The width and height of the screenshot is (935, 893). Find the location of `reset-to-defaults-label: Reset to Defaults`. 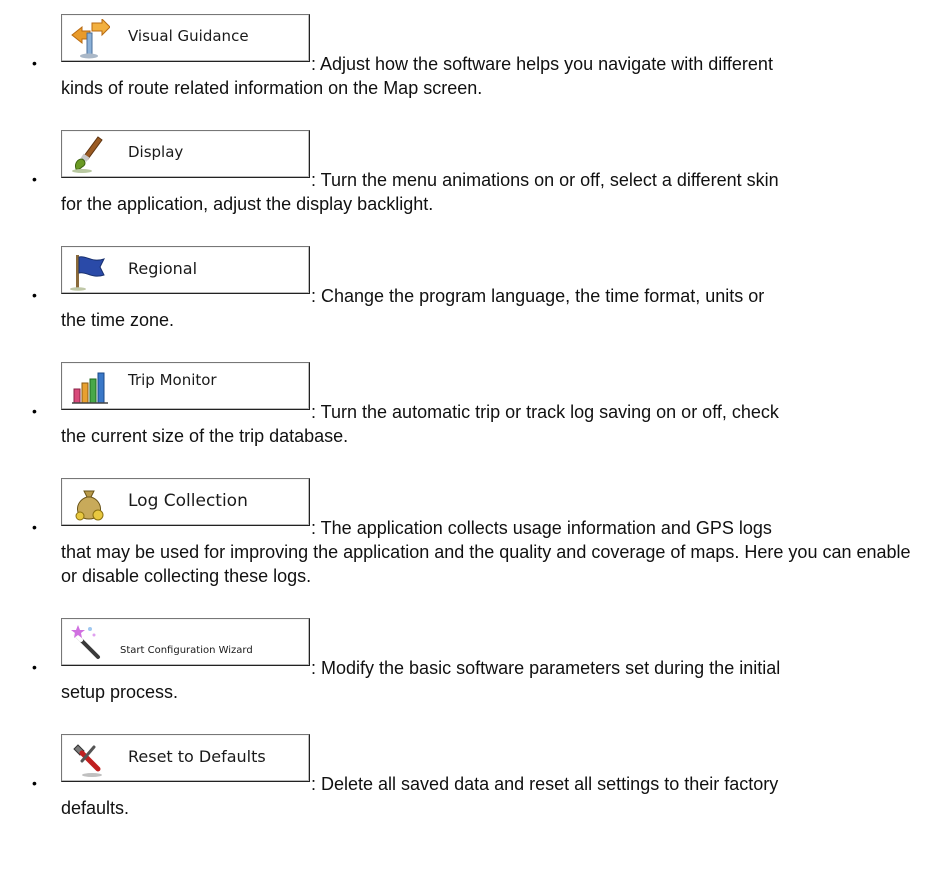

reset-to-defaults-label: Reset to Defaults is located at coordinates (197, 756).